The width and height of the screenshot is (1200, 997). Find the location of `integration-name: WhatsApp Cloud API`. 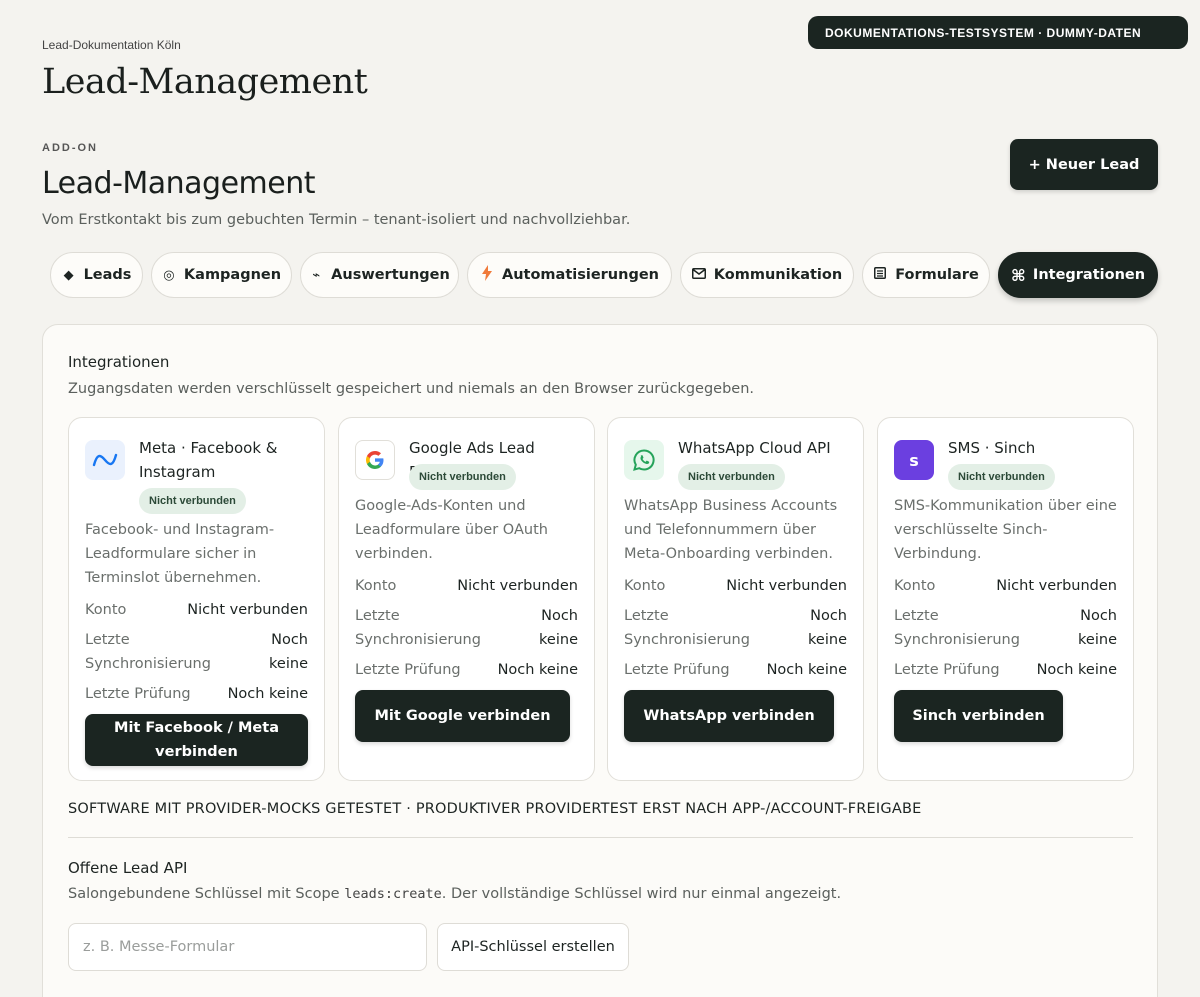

integration-name: WhatsApp Cloud API is located at coordinates (754, 448).